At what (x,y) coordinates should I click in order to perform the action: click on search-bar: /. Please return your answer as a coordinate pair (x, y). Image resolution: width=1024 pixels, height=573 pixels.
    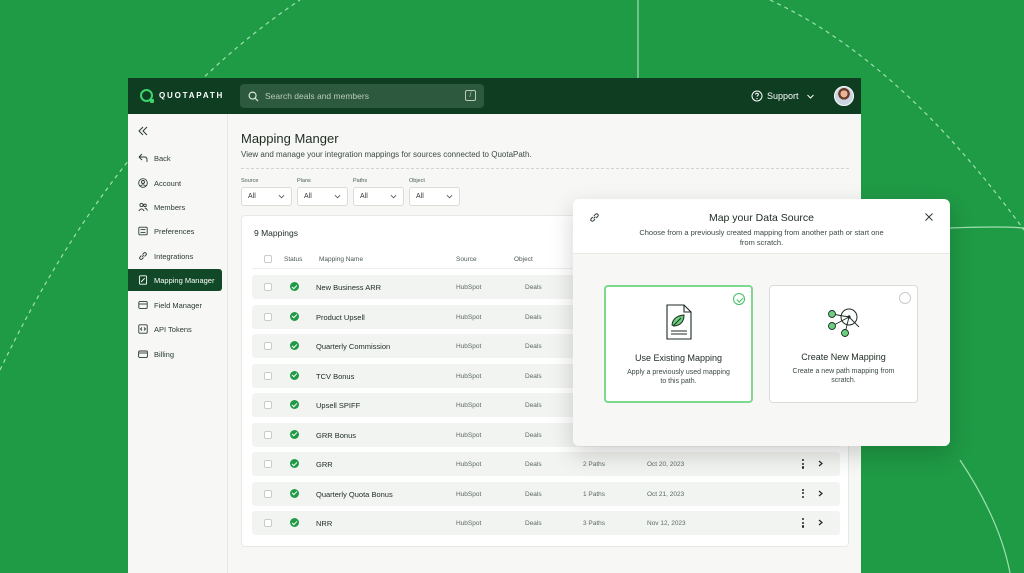
    Looking at the image, I should click on (362, 96).